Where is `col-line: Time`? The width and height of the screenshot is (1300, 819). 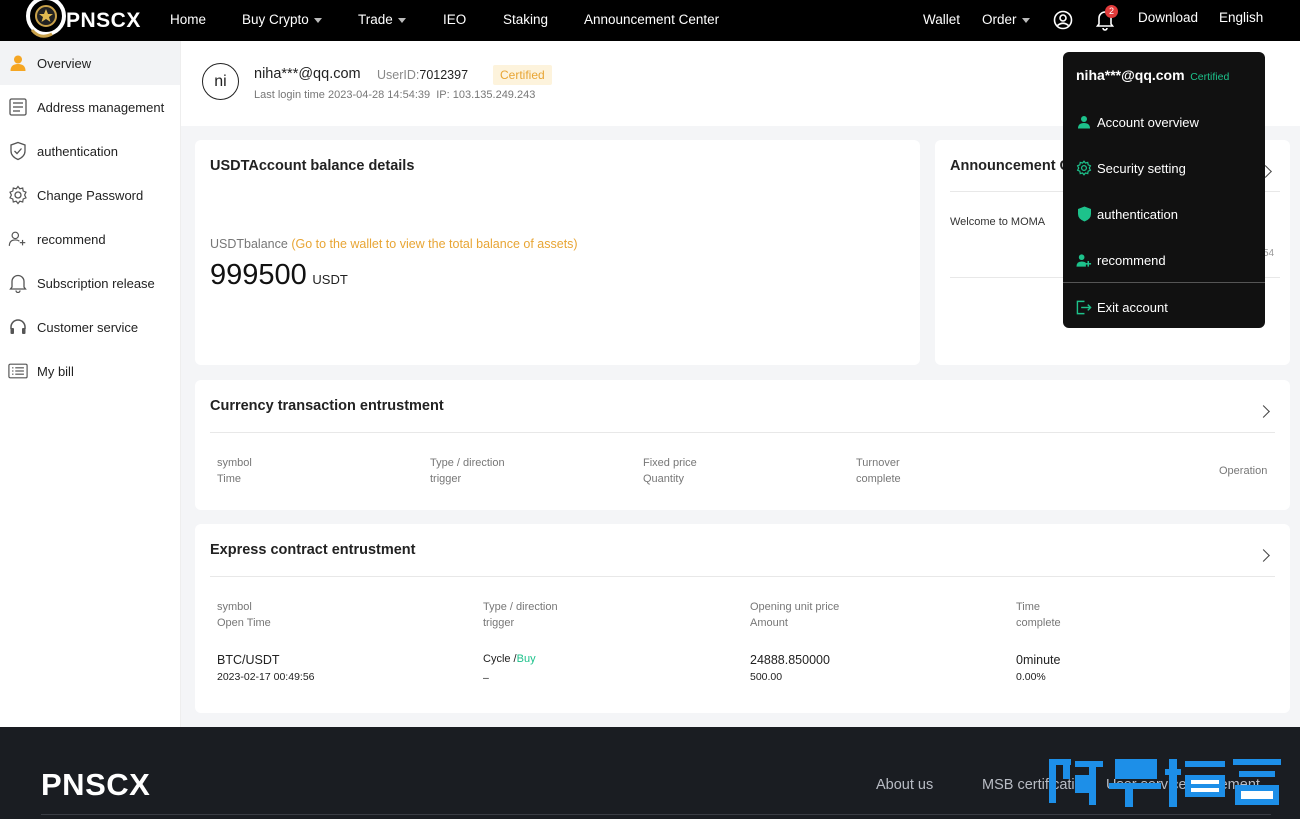 col-line: Time is located at coordinates (229, 479).